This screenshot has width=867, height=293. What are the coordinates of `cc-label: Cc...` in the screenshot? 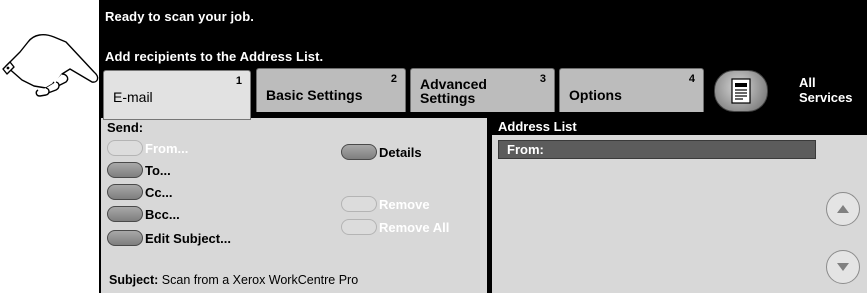 It's located at (159, 192).